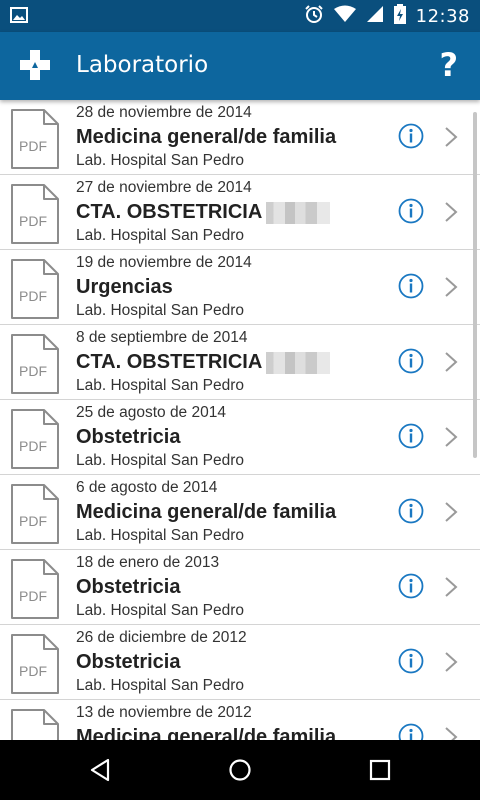  What do you see at coordinates (240, 66) in the screenshot?
I see `app-bar: Laboratorio ?` at bounding box center [240, 66].